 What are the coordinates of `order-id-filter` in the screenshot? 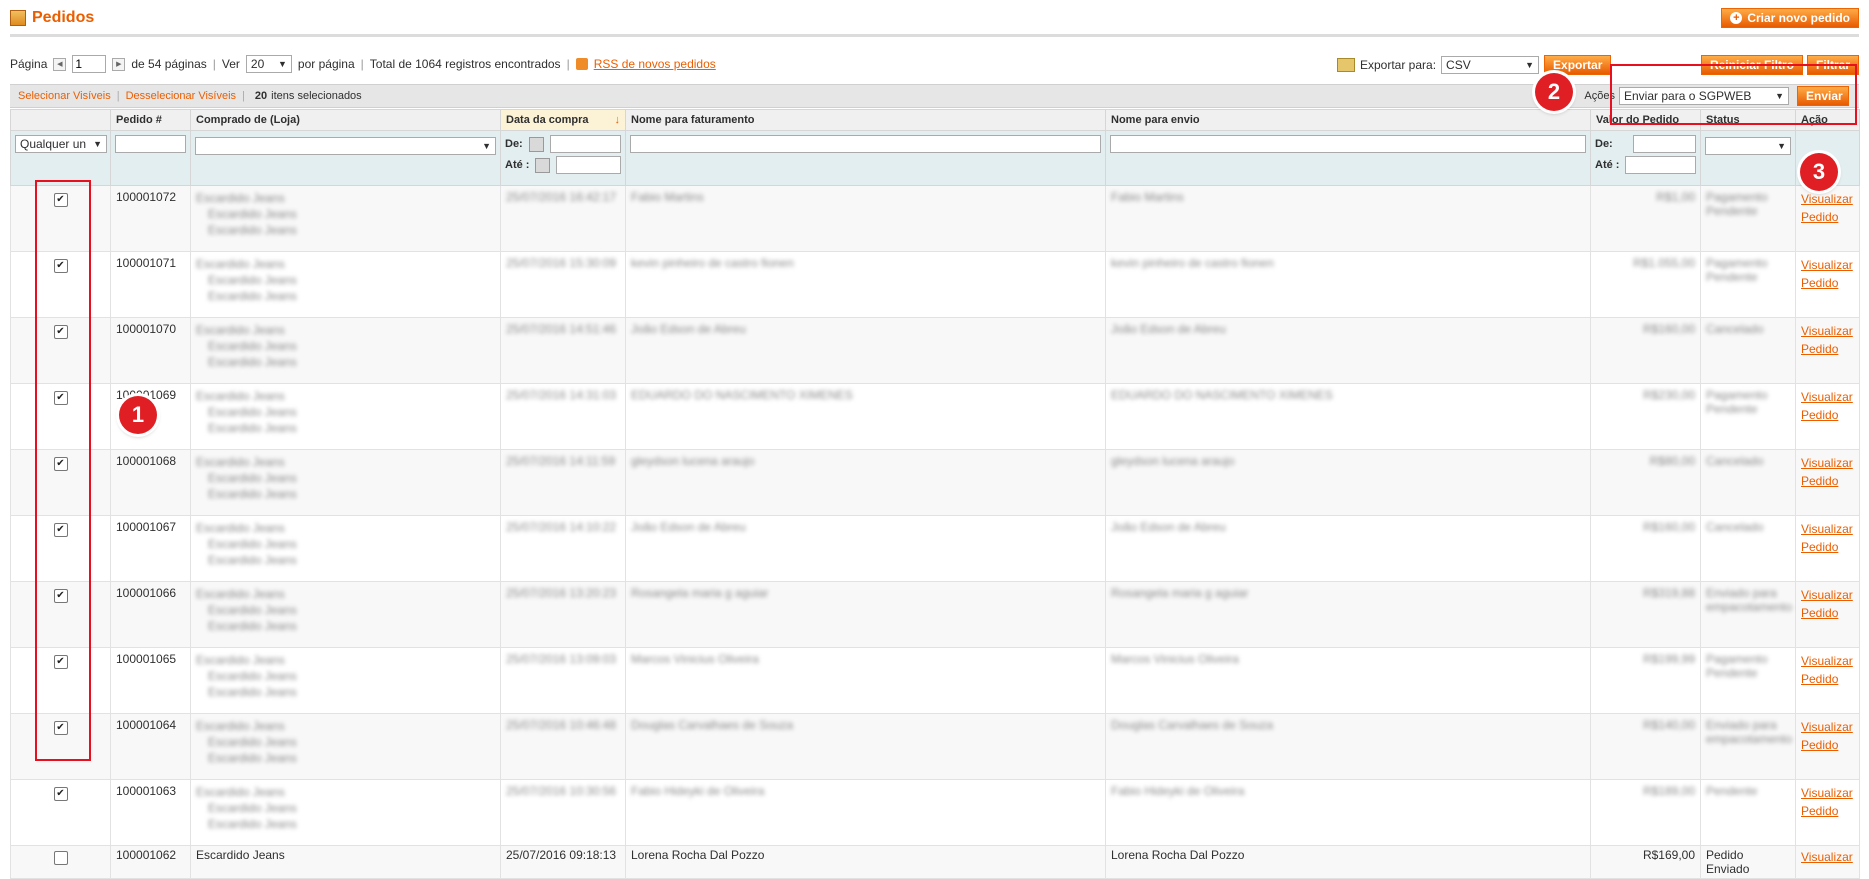 It's located at (150, 144).